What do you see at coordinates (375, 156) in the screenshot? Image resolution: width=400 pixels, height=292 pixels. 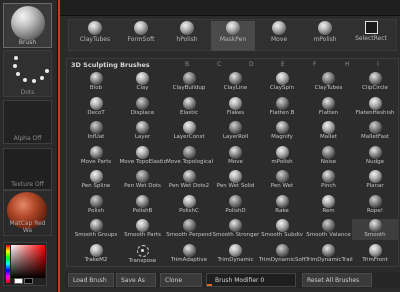 I see `brush-nudge: Nudge` at bounding box center [375, 156].